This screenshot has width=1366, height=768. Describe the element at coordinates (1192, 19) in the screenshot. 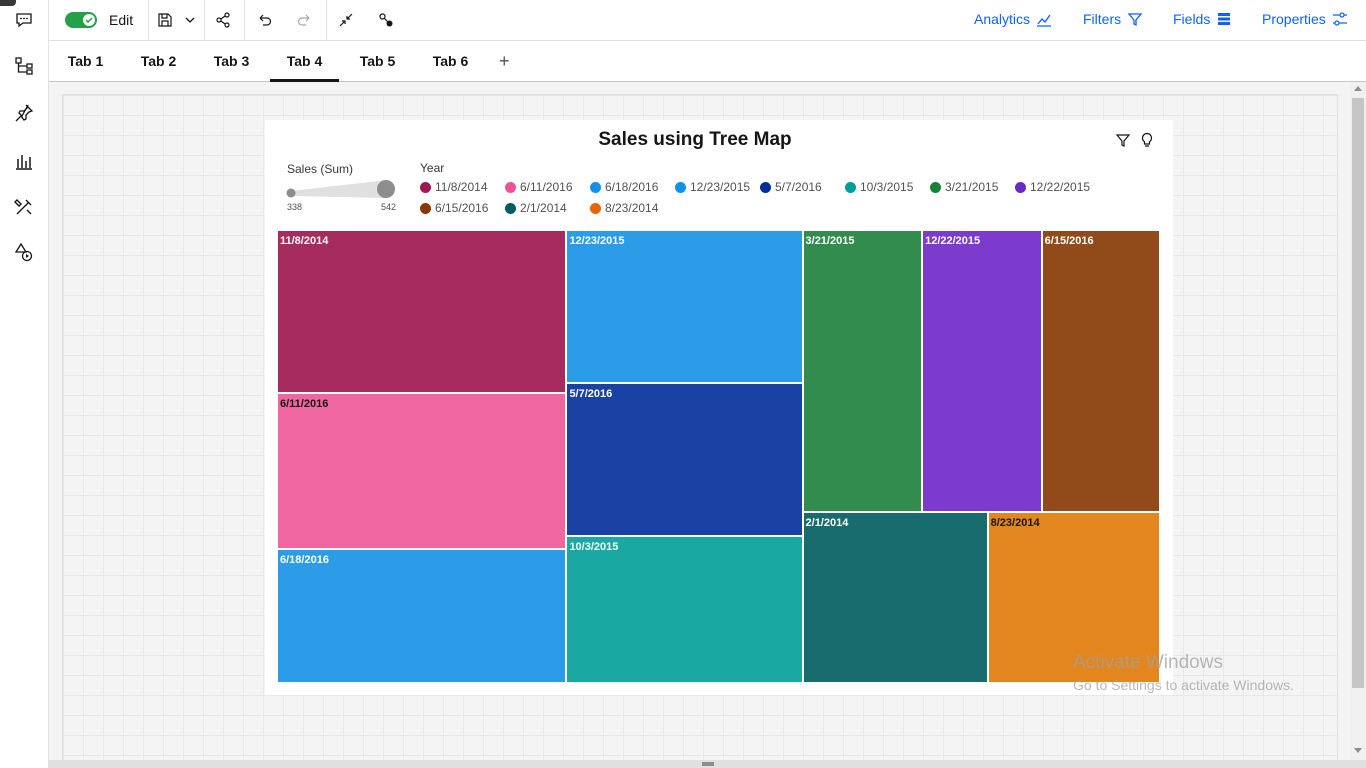

I see `fields-label: Fields` at that location.